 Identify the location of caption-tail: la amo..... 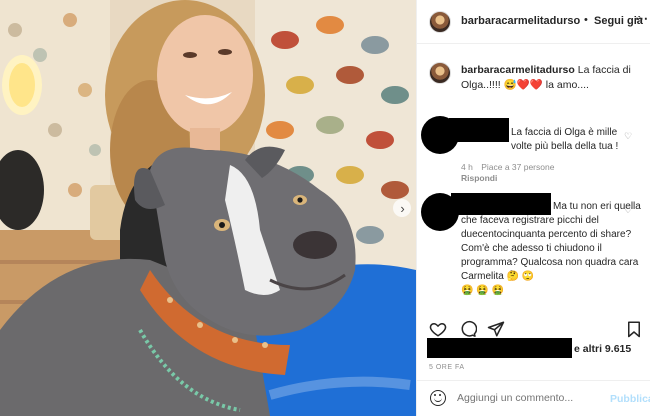
(567, 85).